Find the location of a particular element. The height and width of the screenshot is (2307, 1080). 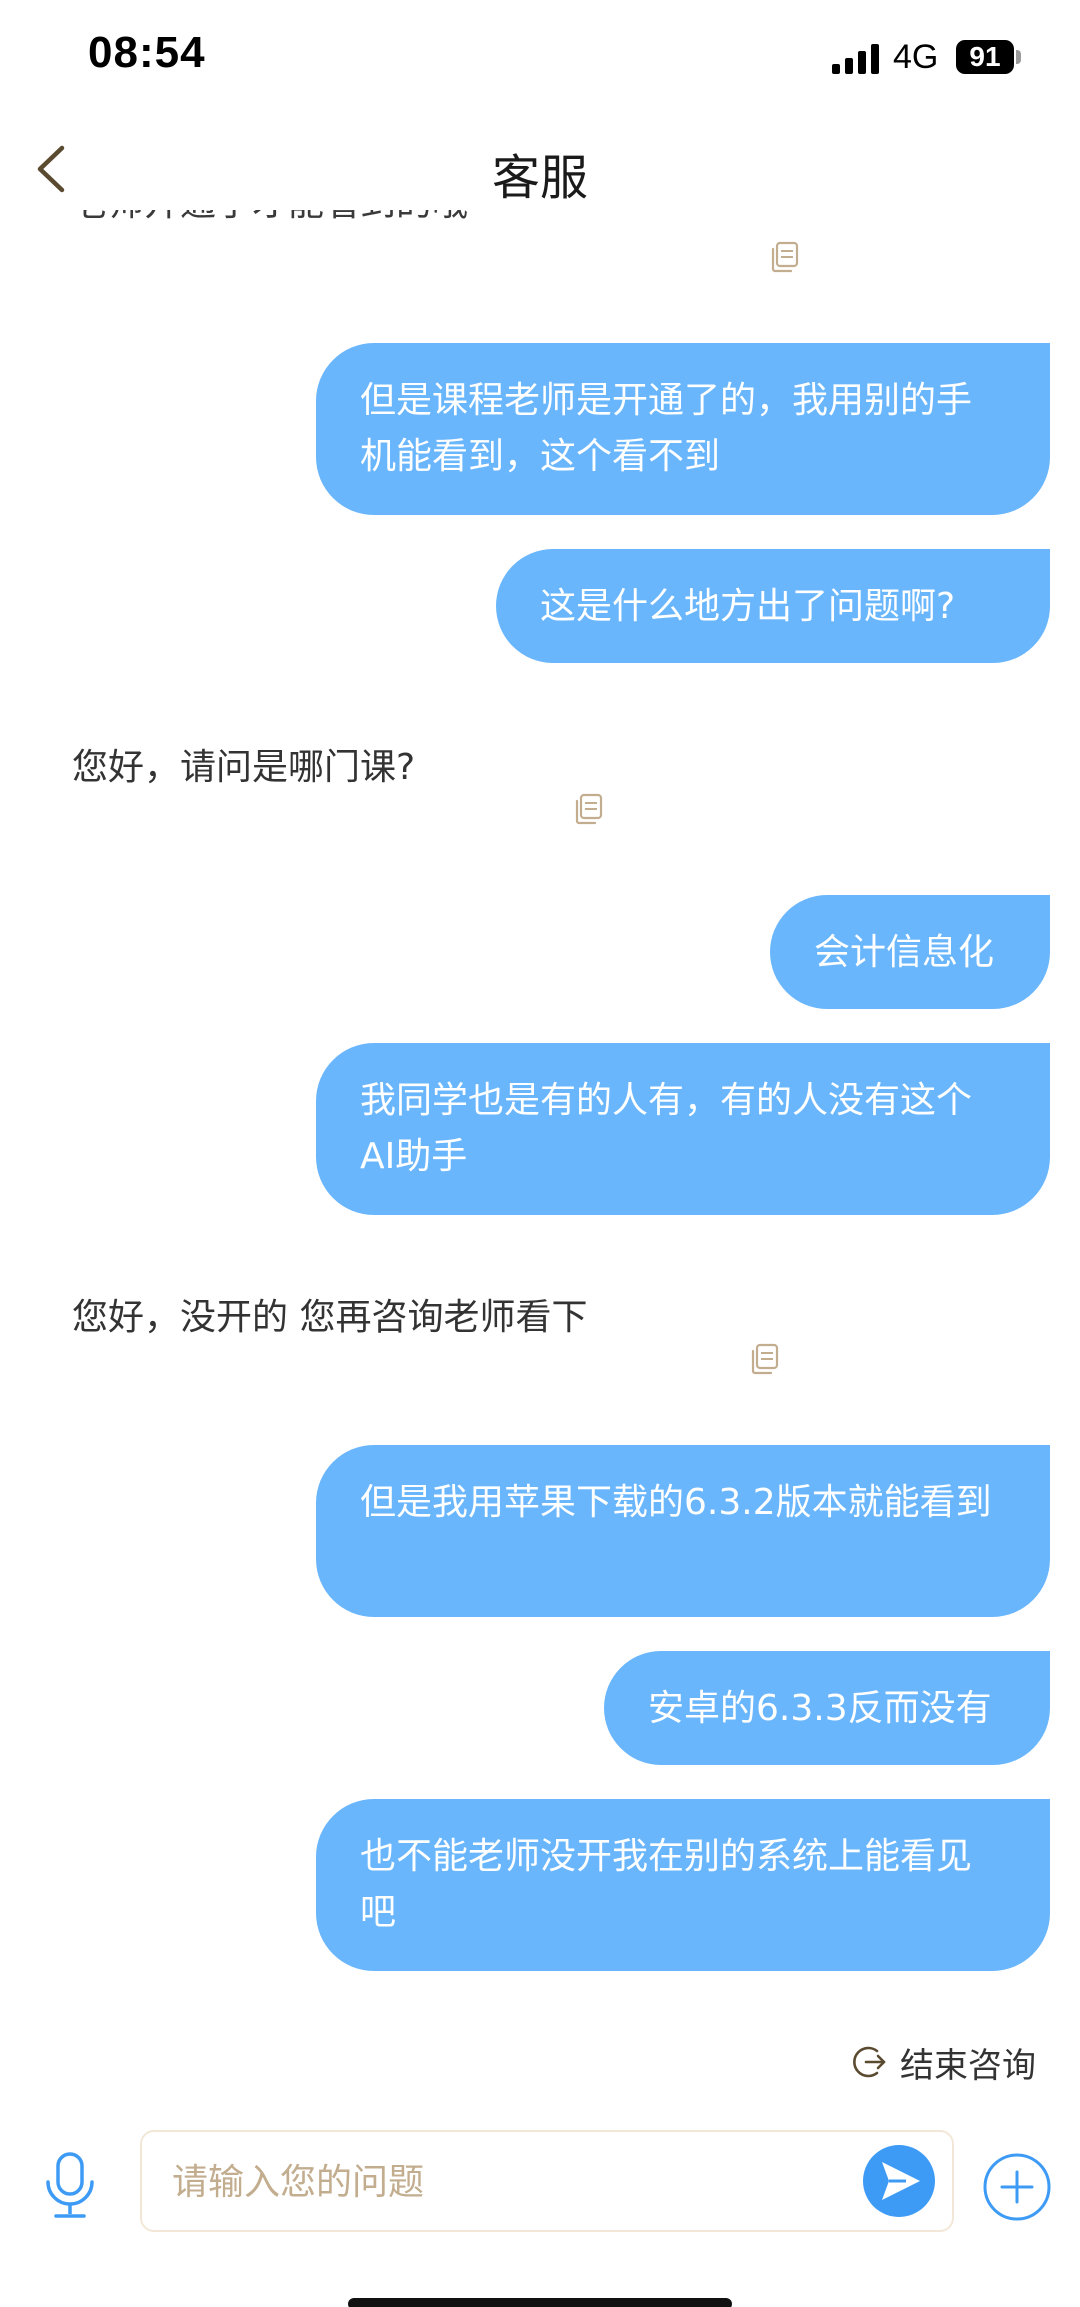

send-button is located at coordinates (899, 2181).